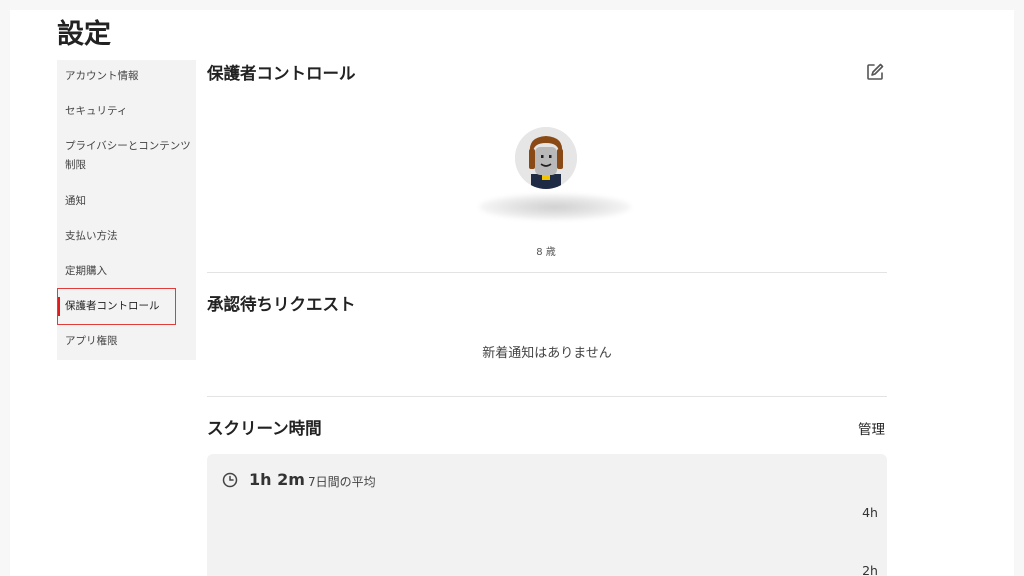 The image size is (1024, 576). I want to click on average-screen-time: 1h 2m, so click(277, 479).